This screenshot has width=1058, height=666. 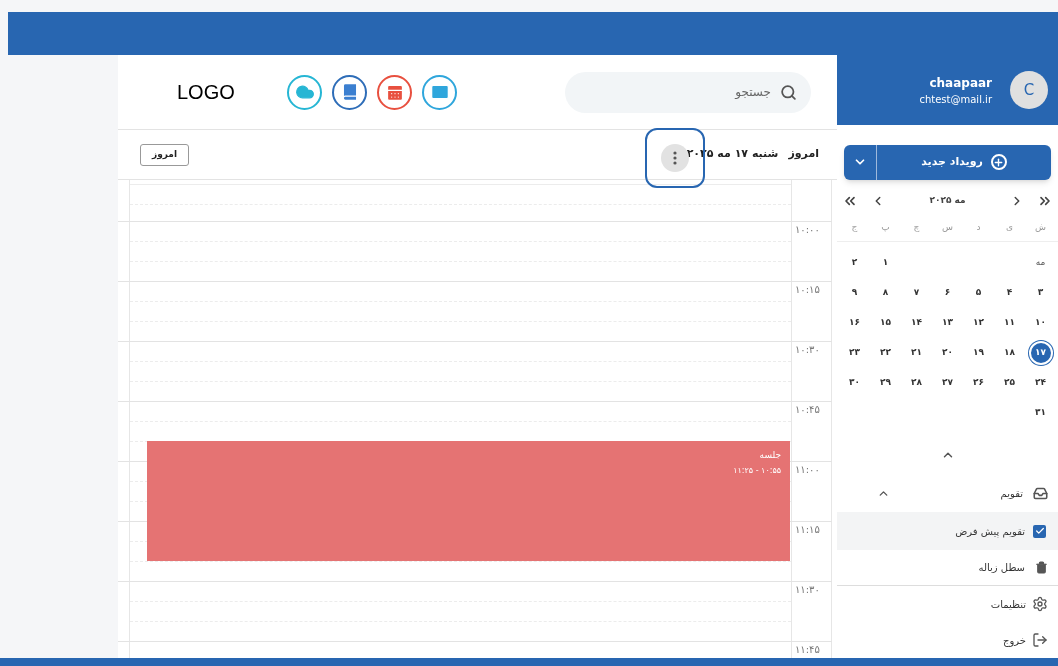 What do you see at coordinates (807, 649) in the screenshot?
I see `time-label: ۱۱:۴۵` at bounding box center [807, 649].